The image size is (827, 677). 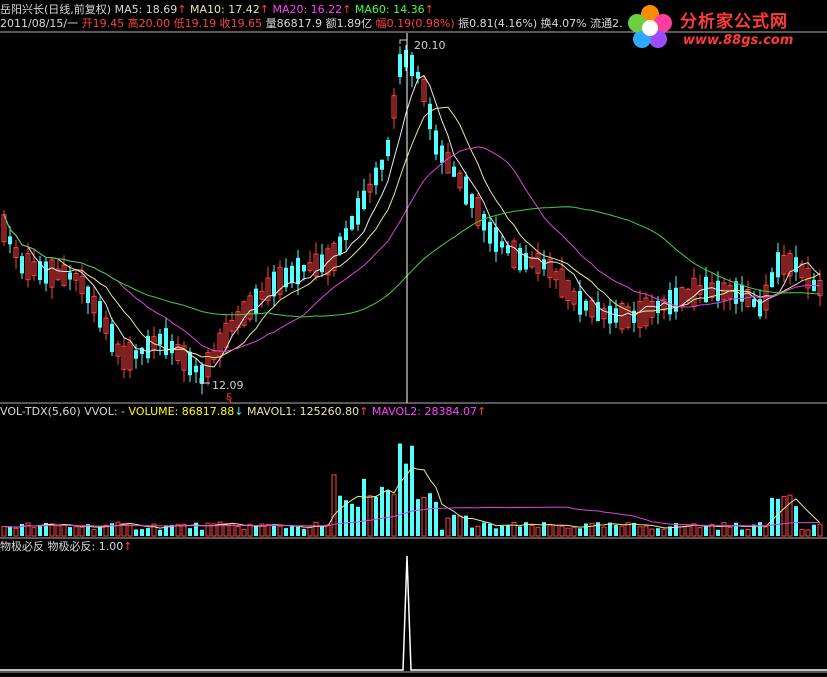 What do you see at coordinates (56, 9) in the screenshot?
I see `stock-title: 岳阳兴长(日线,前复权)` at bounding box center [56, 9].